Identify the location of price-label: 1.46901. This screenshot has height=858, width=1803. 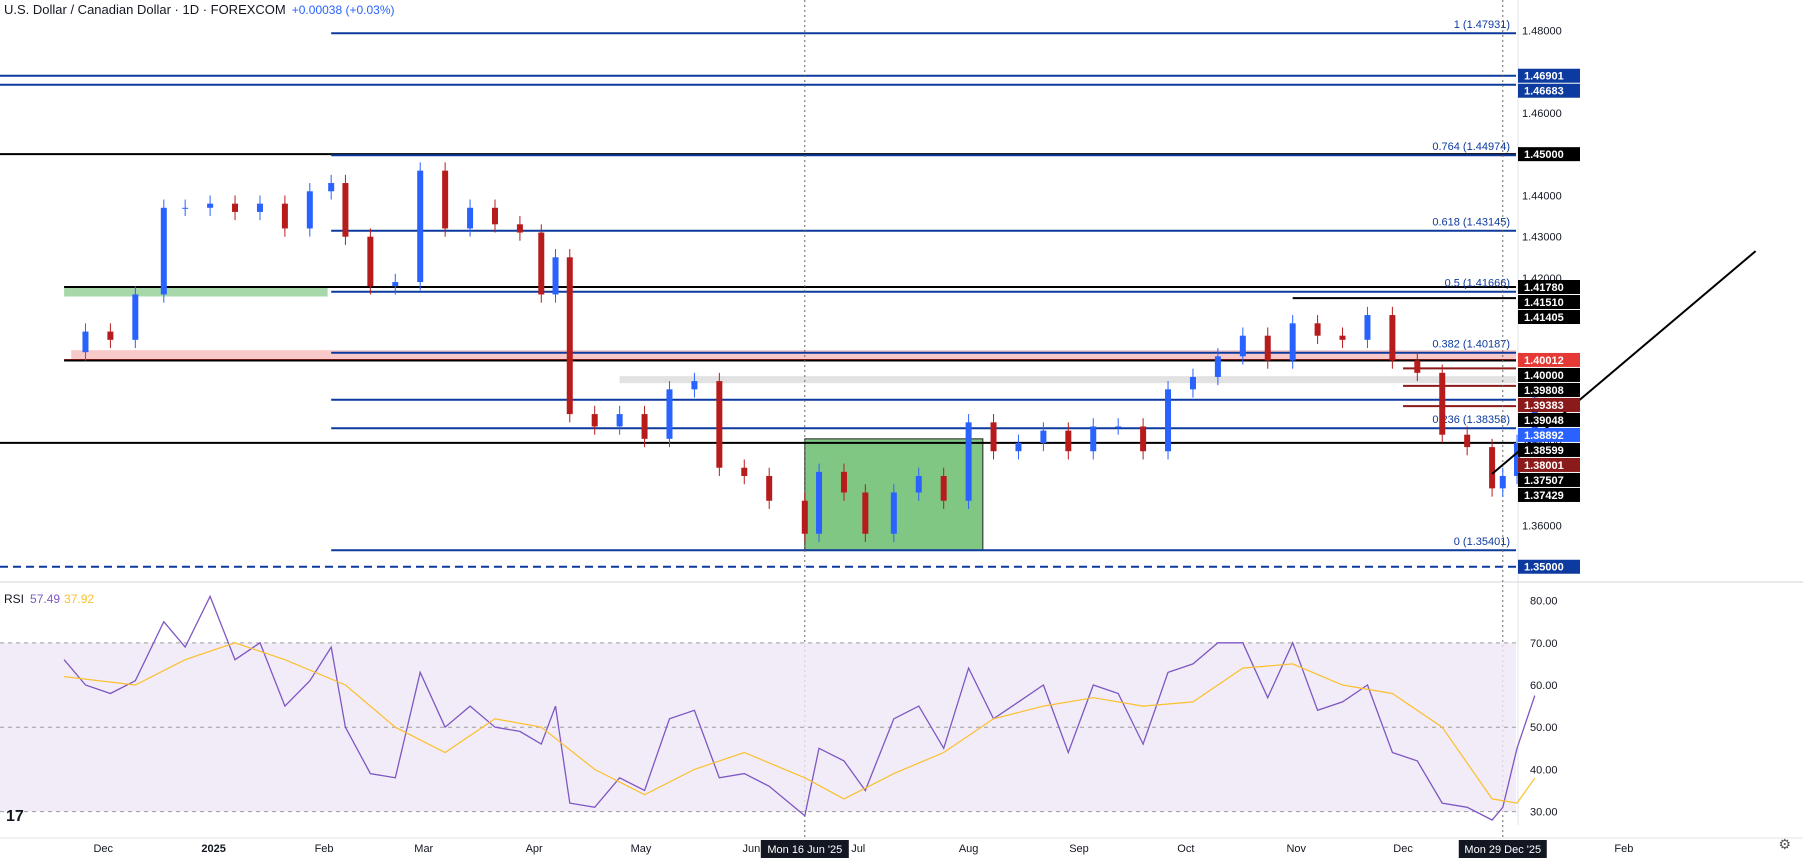
(1544, 77).